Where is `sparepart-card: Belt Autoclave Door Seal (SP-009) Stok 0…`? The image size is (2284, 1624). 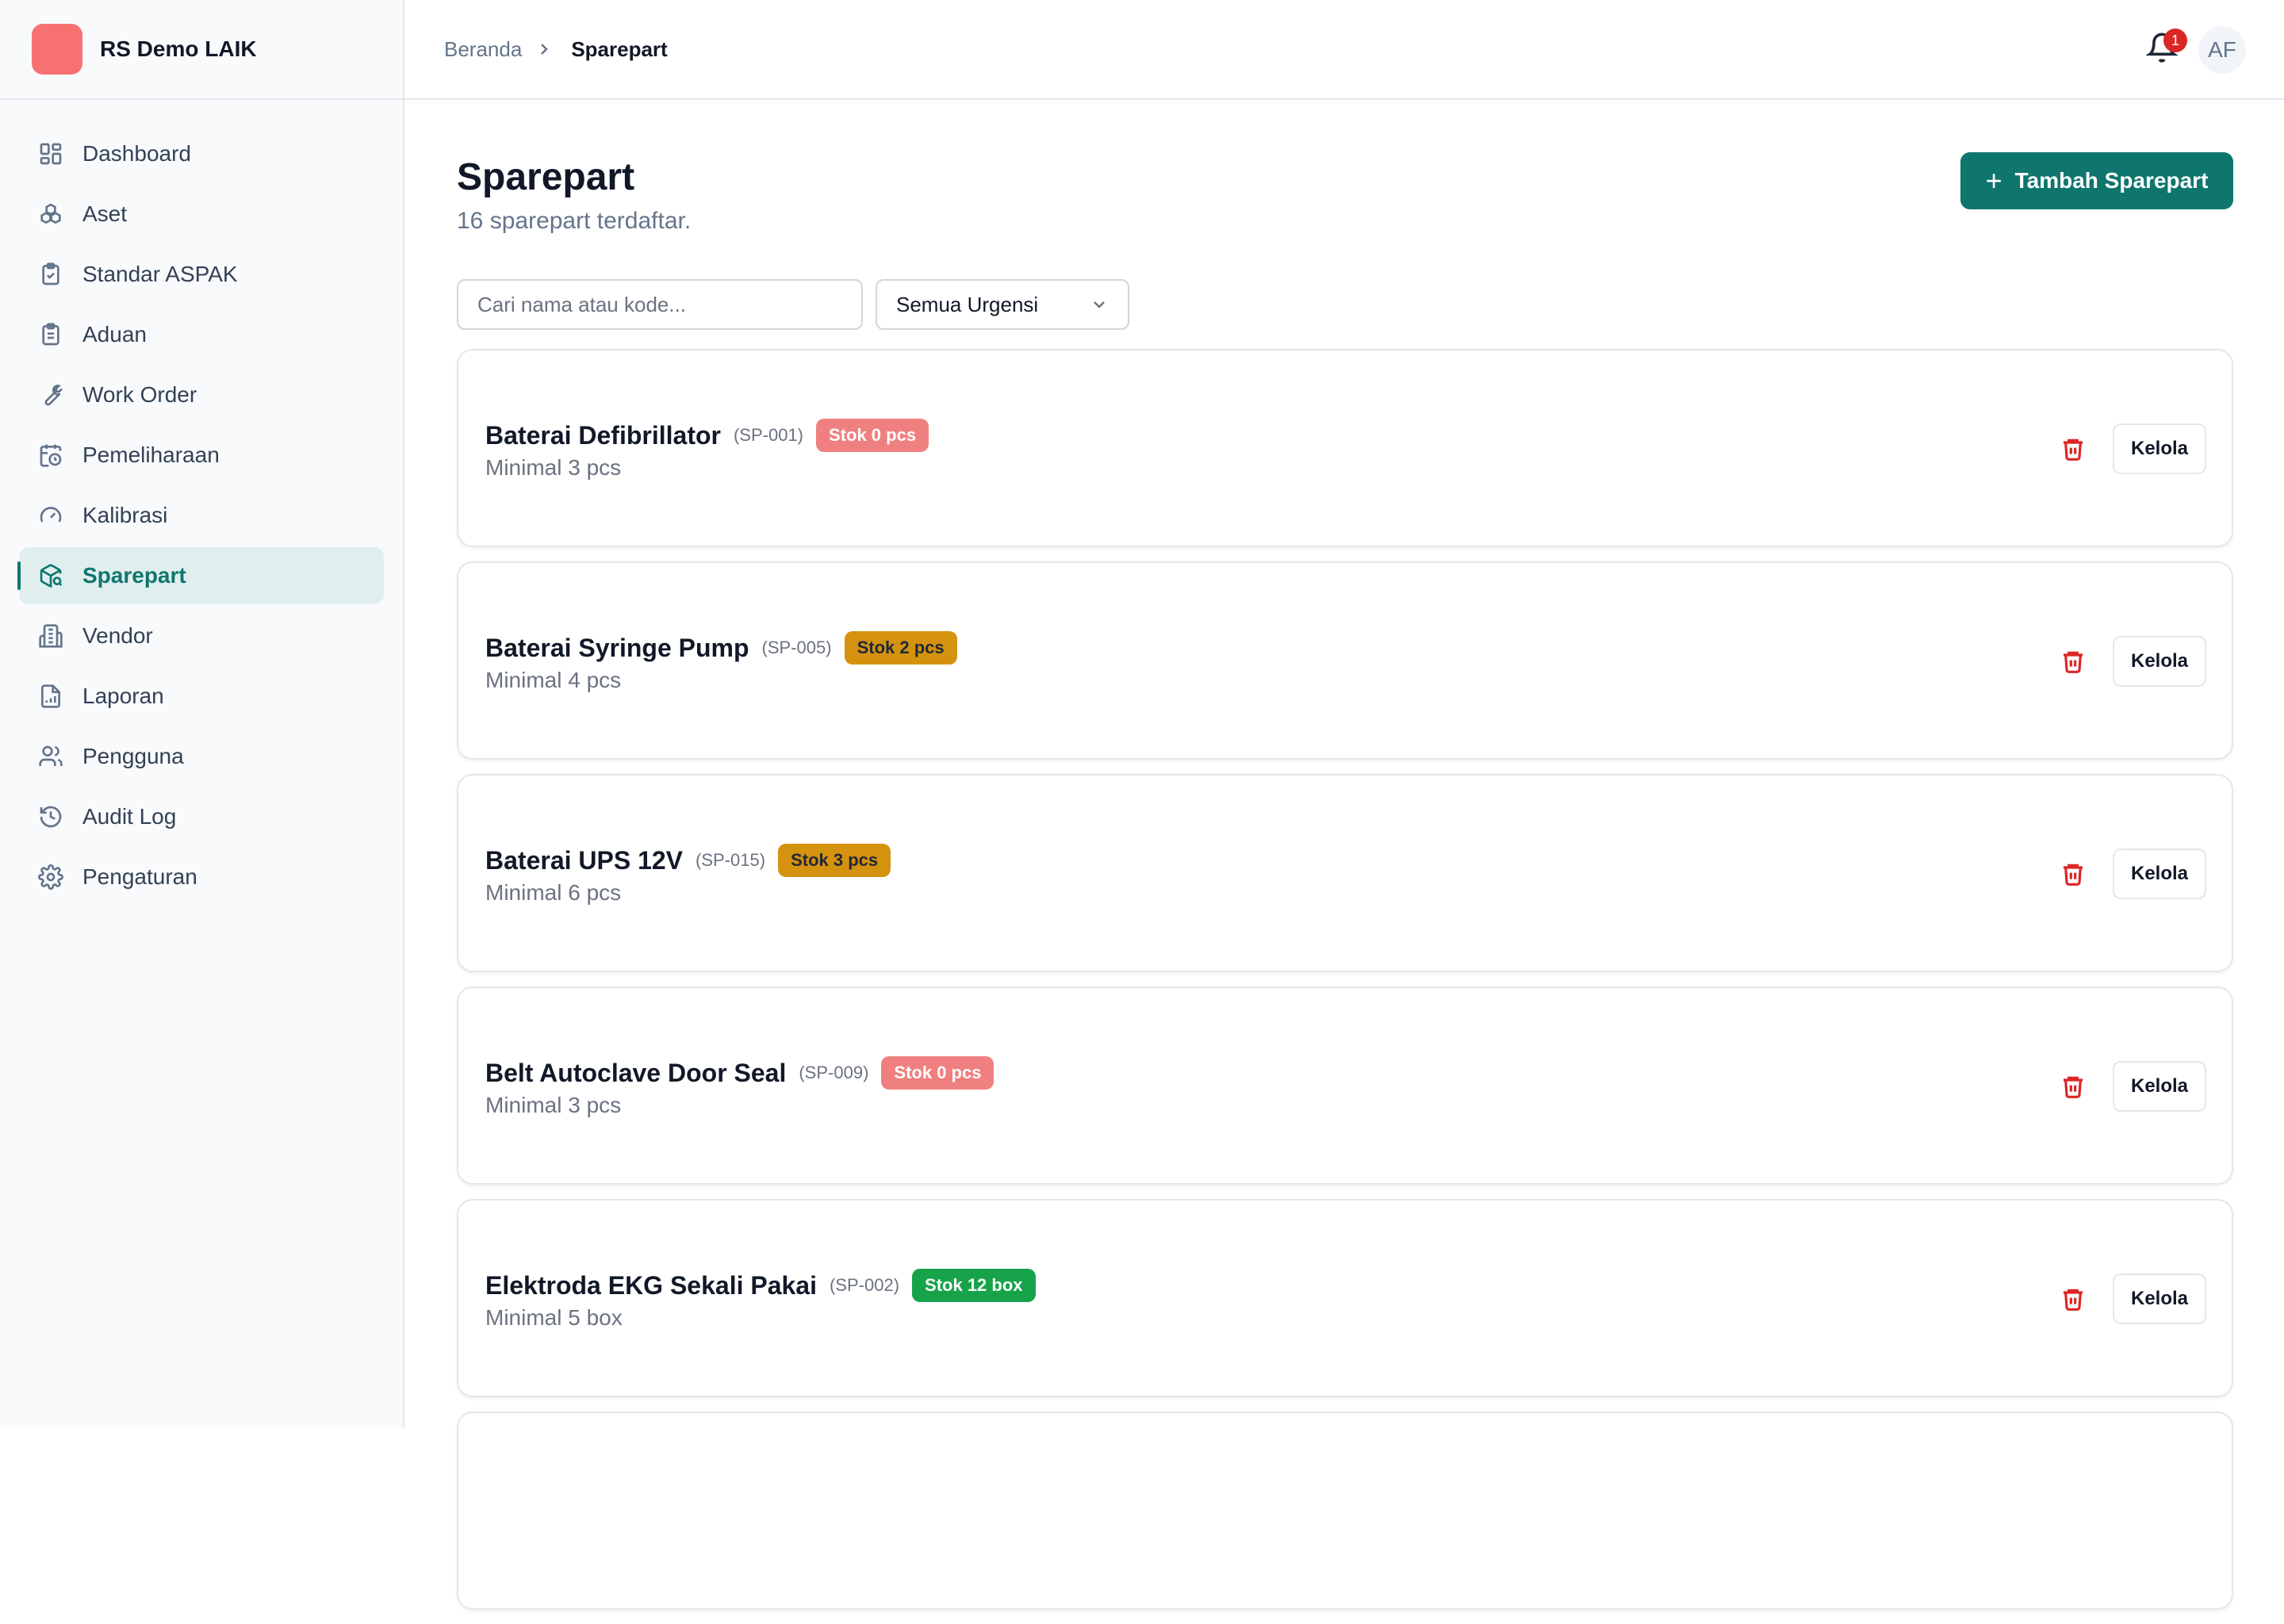
sparepart-card: Belt Autoclave Door Seal (SP-009) Stok 0… is located at coordinates (1345, 1085).